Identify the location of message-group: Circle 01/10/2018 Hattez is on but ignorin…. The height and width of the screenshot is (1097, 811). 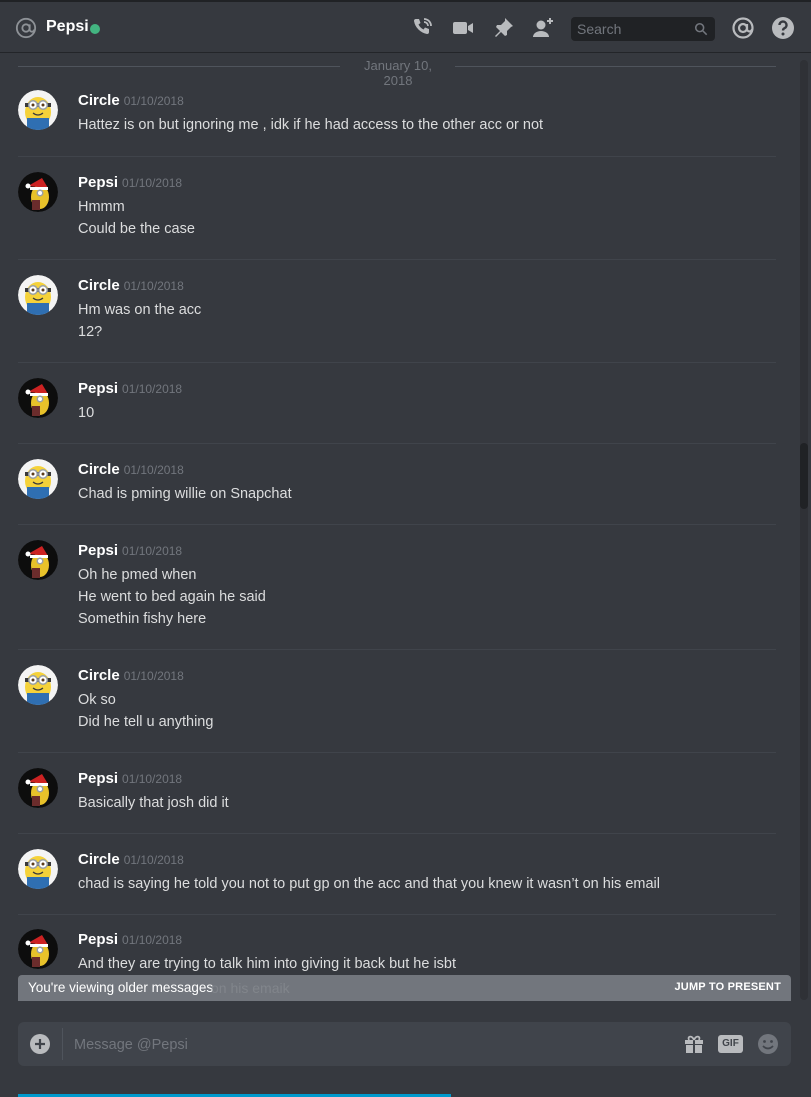
(397, 123).